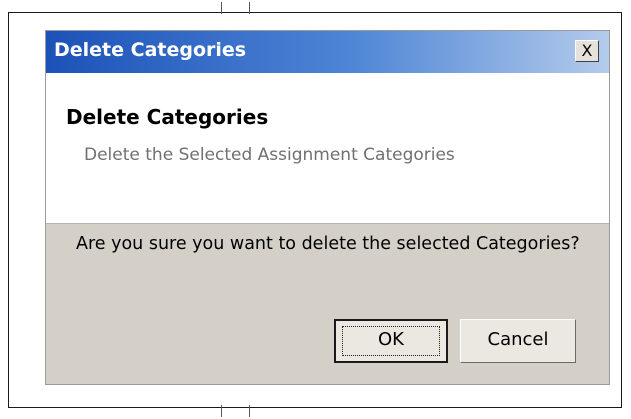 The width and height of the screenshot is (631, 419). Describe the element at coordinates (327, 52) in the screenshot. I see `dialog-titlebar: Delete Categories X` at that location.